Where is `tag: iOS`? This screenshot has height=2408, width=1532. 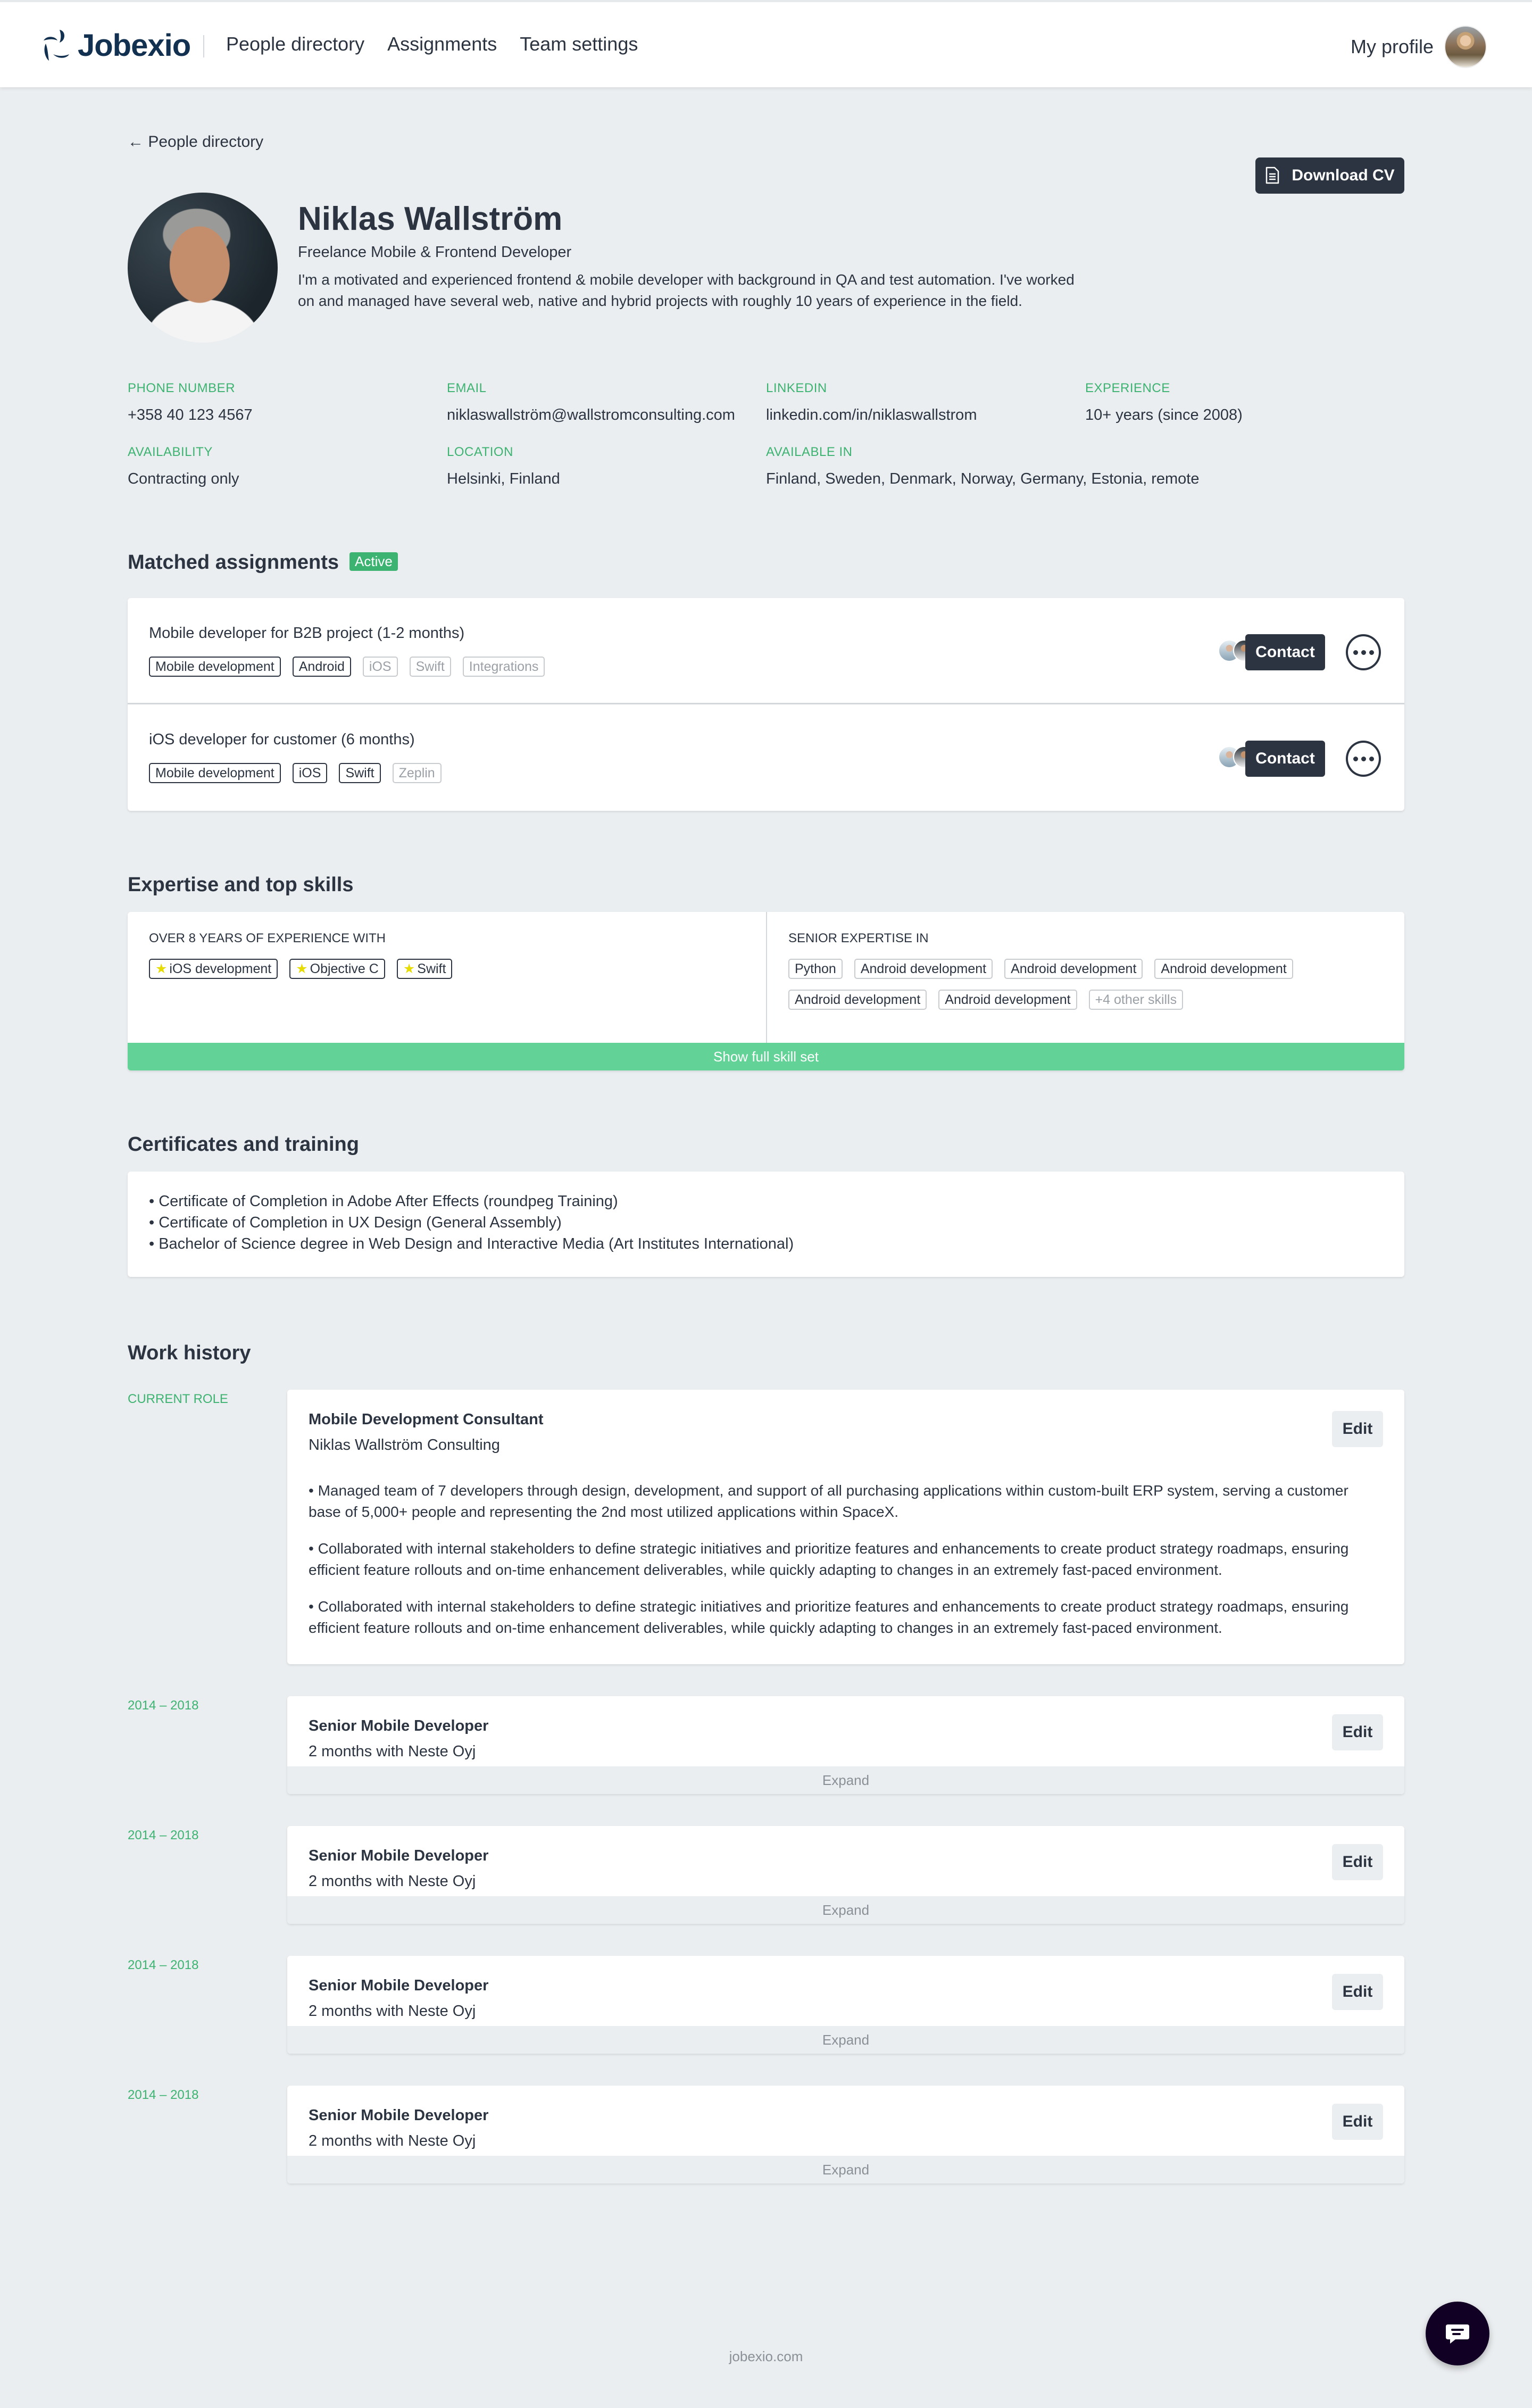 tag: iOS is located at coordinates (310, 773).